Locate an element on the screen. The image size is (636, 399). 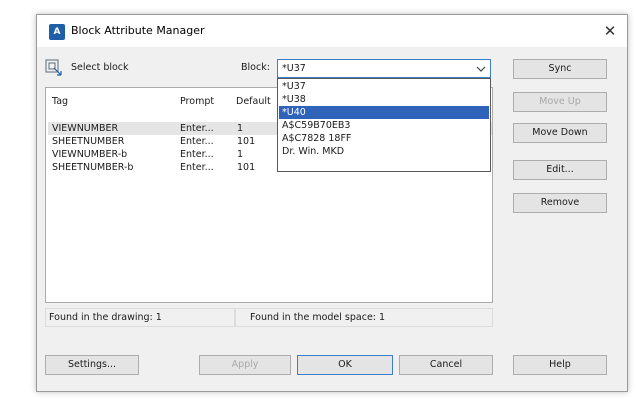
cell-tag: SHEETNUMBER-b is located at coordinates (93, 167).